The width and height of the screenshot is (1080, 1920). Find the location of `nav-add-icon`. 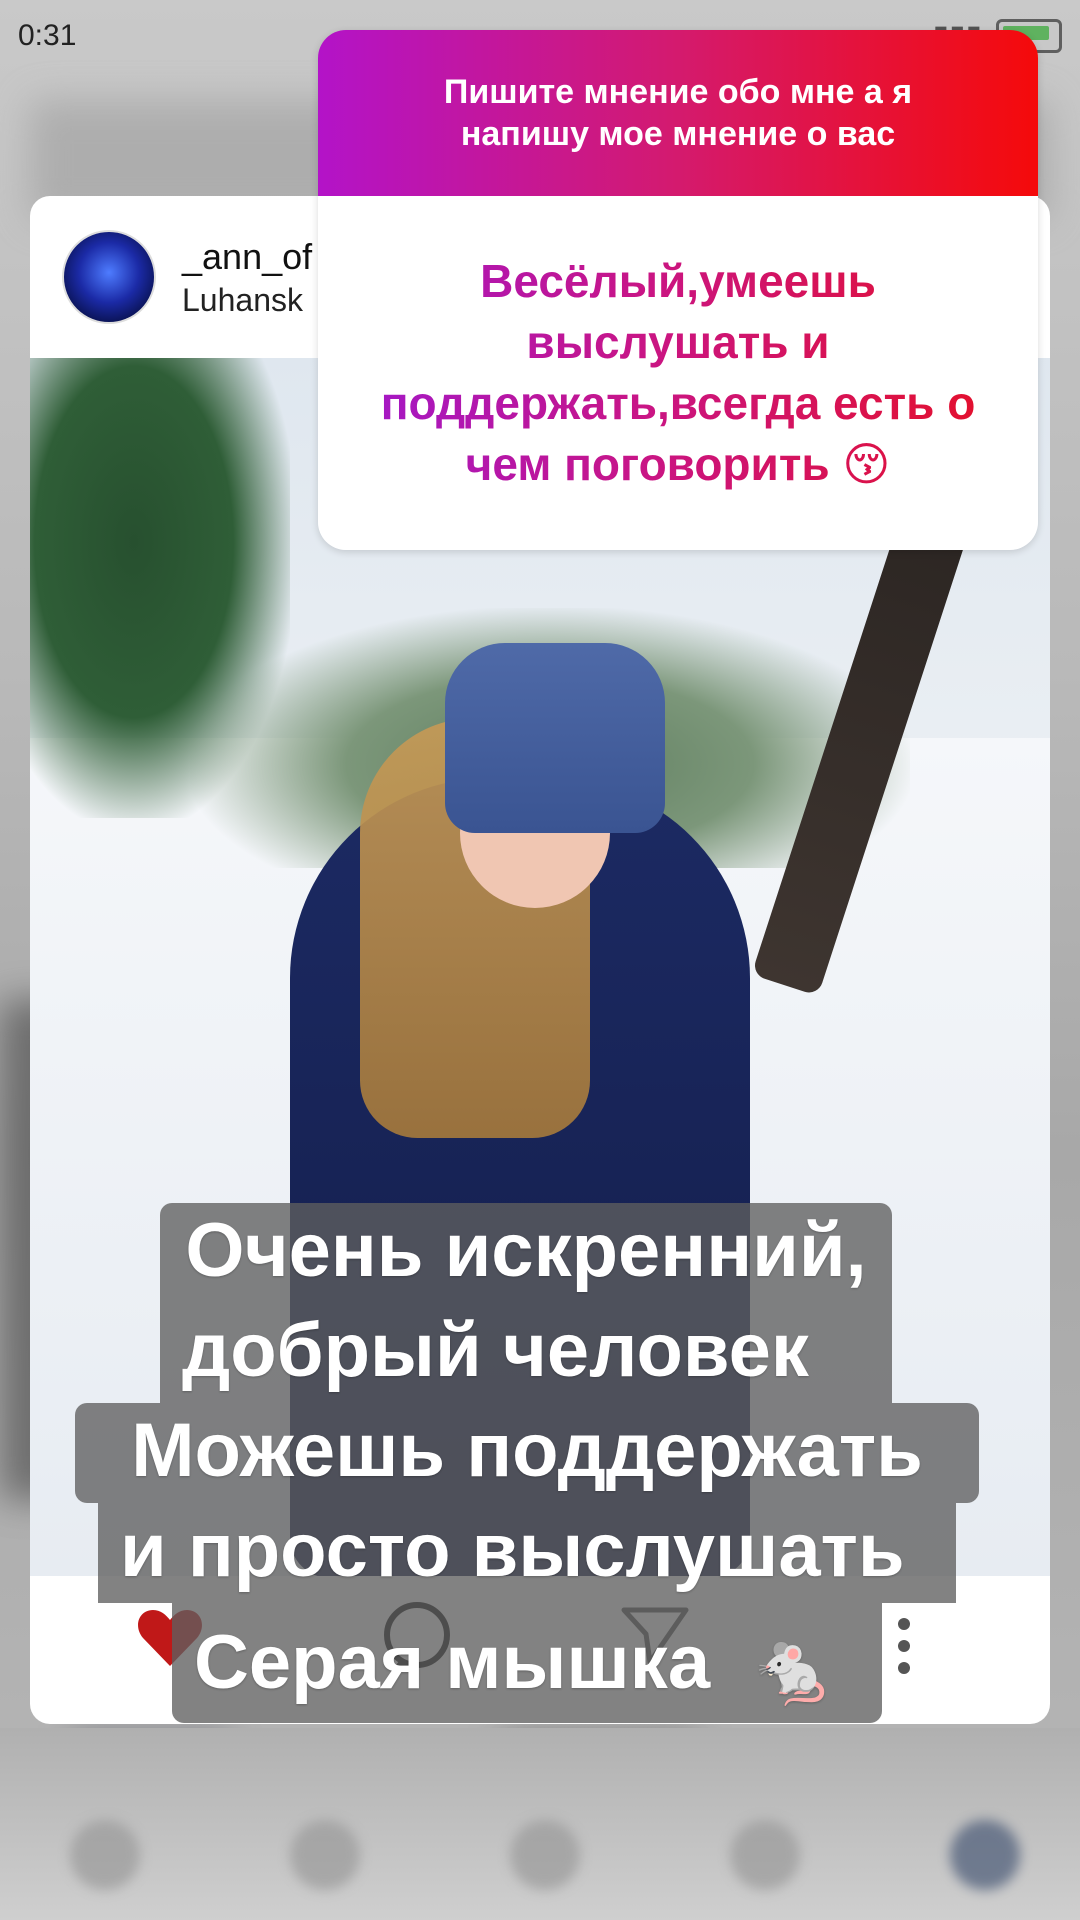

nav-add-icon is located at coordinates (545, 1855).